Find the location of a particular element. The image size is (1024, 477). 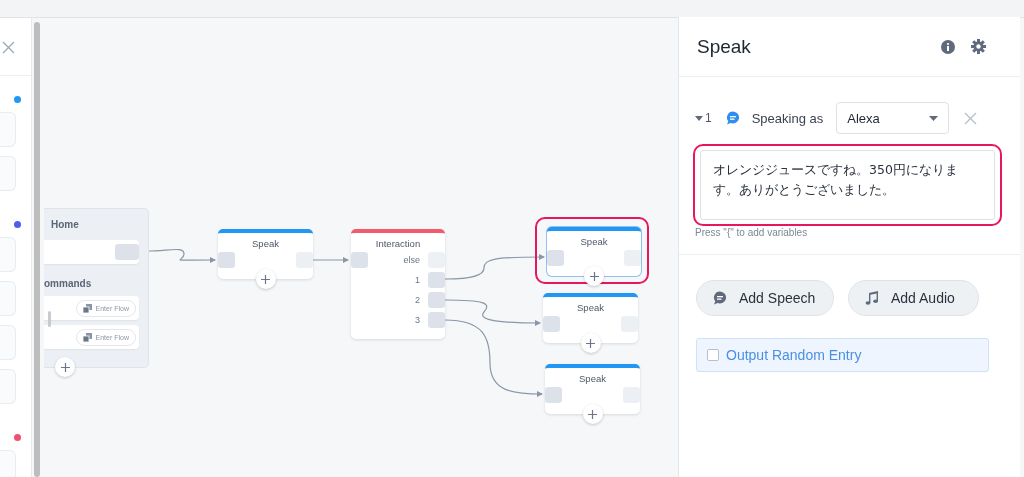

info-icon is located at coordinates (948, 46).